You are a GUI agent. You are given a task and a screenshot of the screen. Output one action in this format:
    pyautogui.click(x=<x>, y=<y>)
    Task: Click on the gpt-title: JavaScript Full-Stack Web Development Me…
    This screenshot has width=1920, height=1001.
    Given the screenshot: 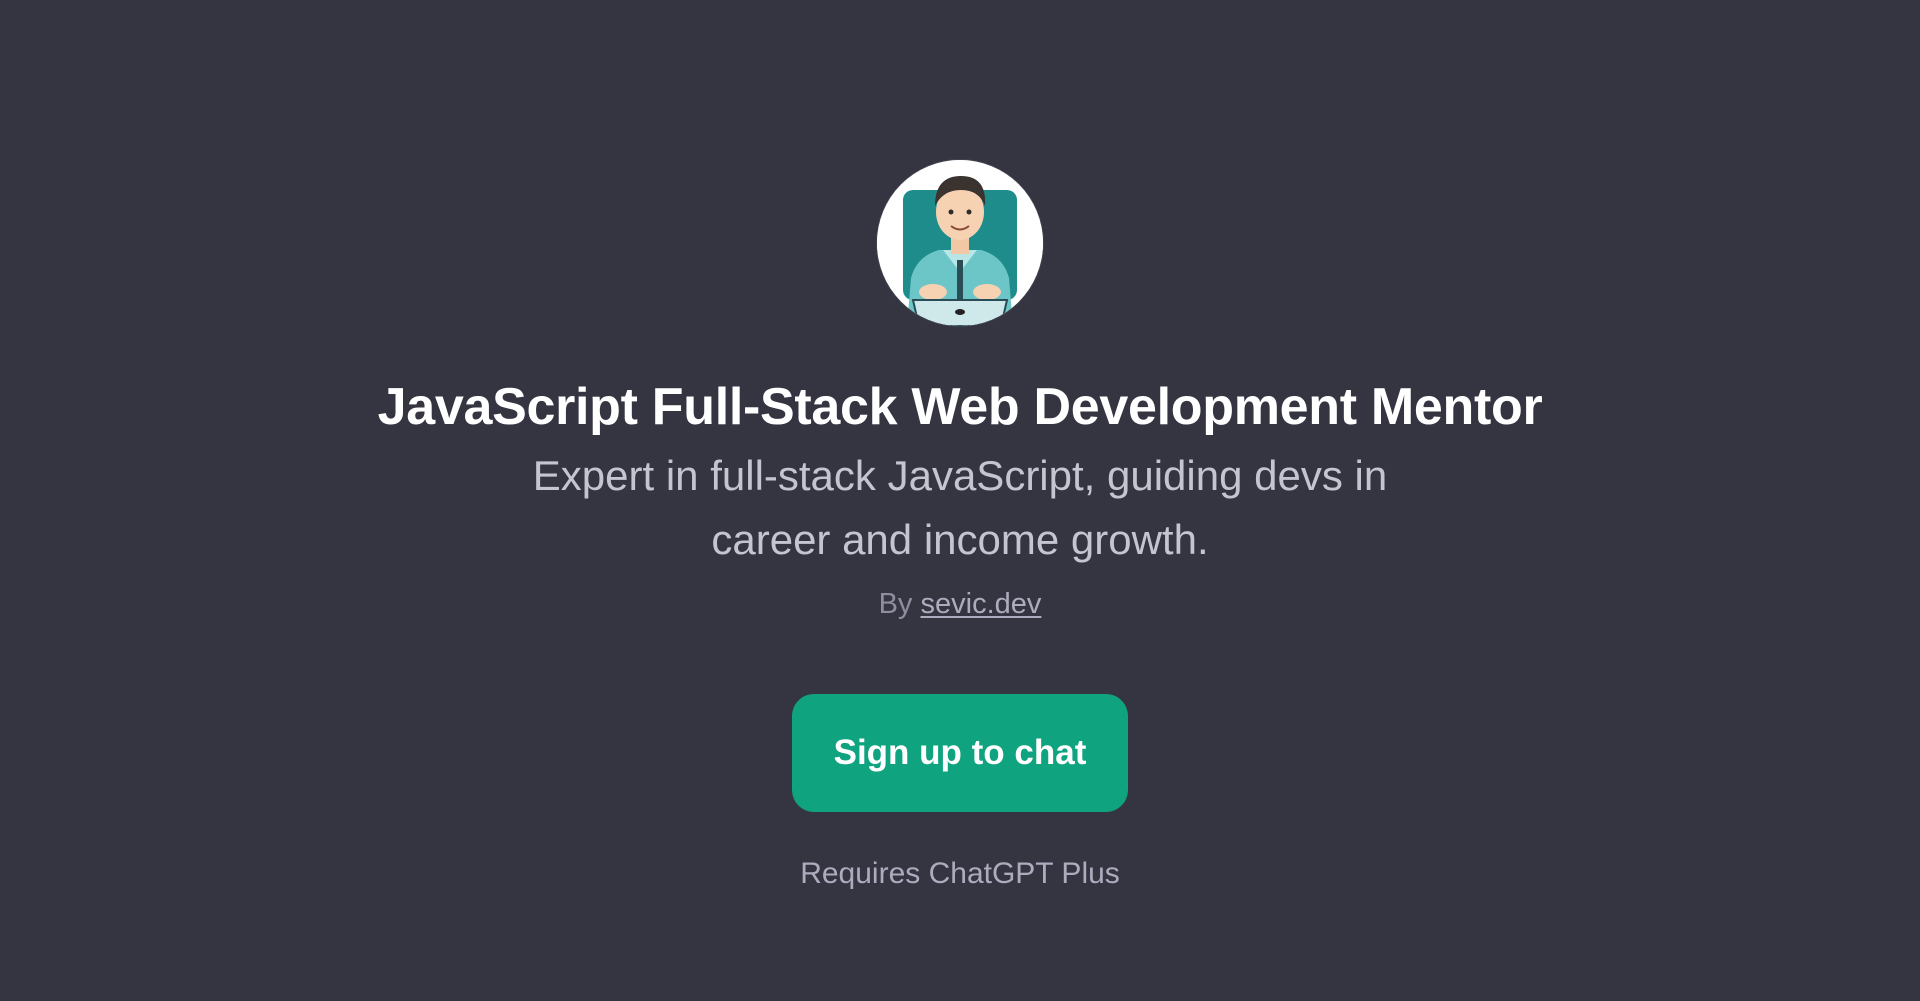 What is the action you would take?
    pyautogui.click(x=960, y=407)
    